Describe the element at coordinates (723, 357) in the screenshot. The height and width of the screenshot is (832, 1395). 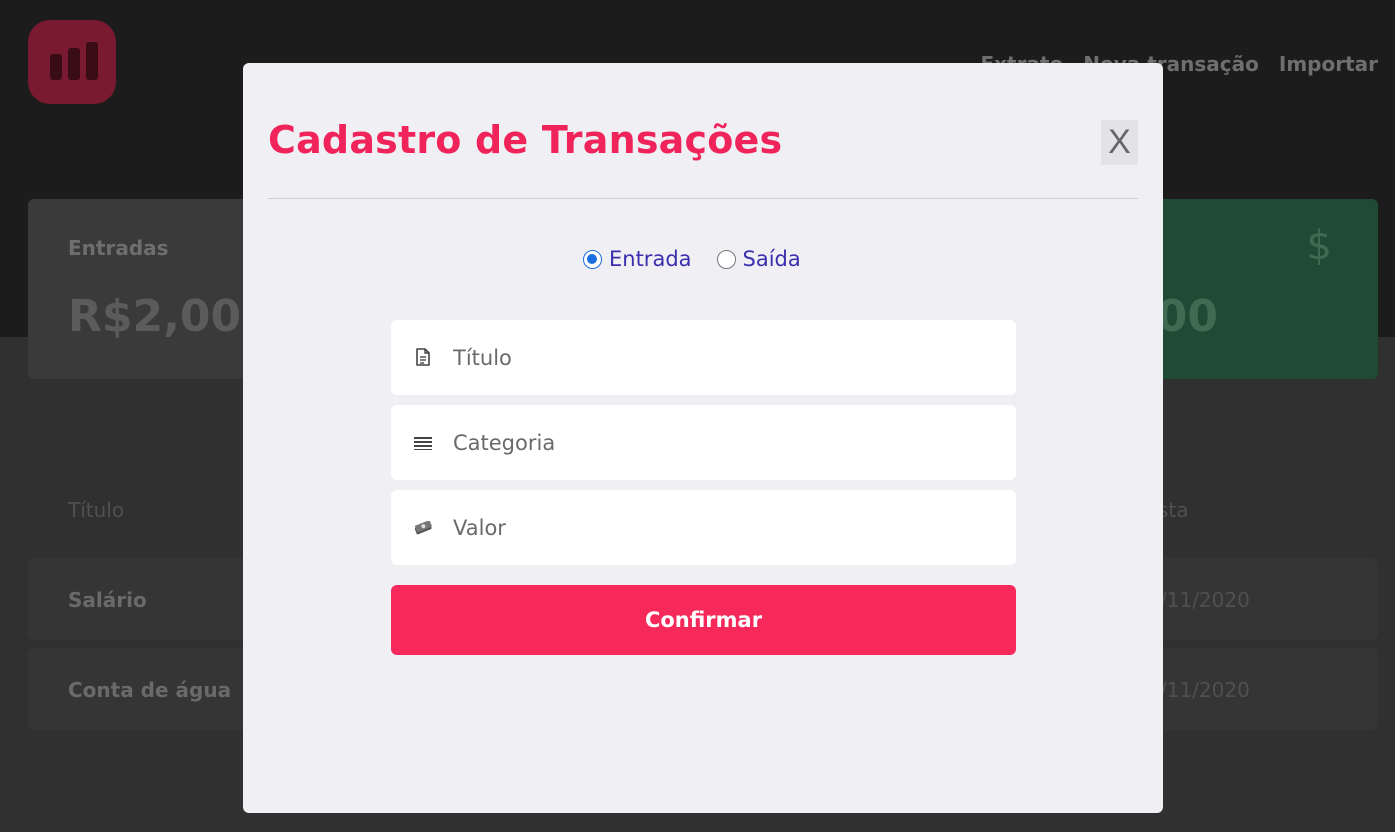
I see `title-input` at that location.